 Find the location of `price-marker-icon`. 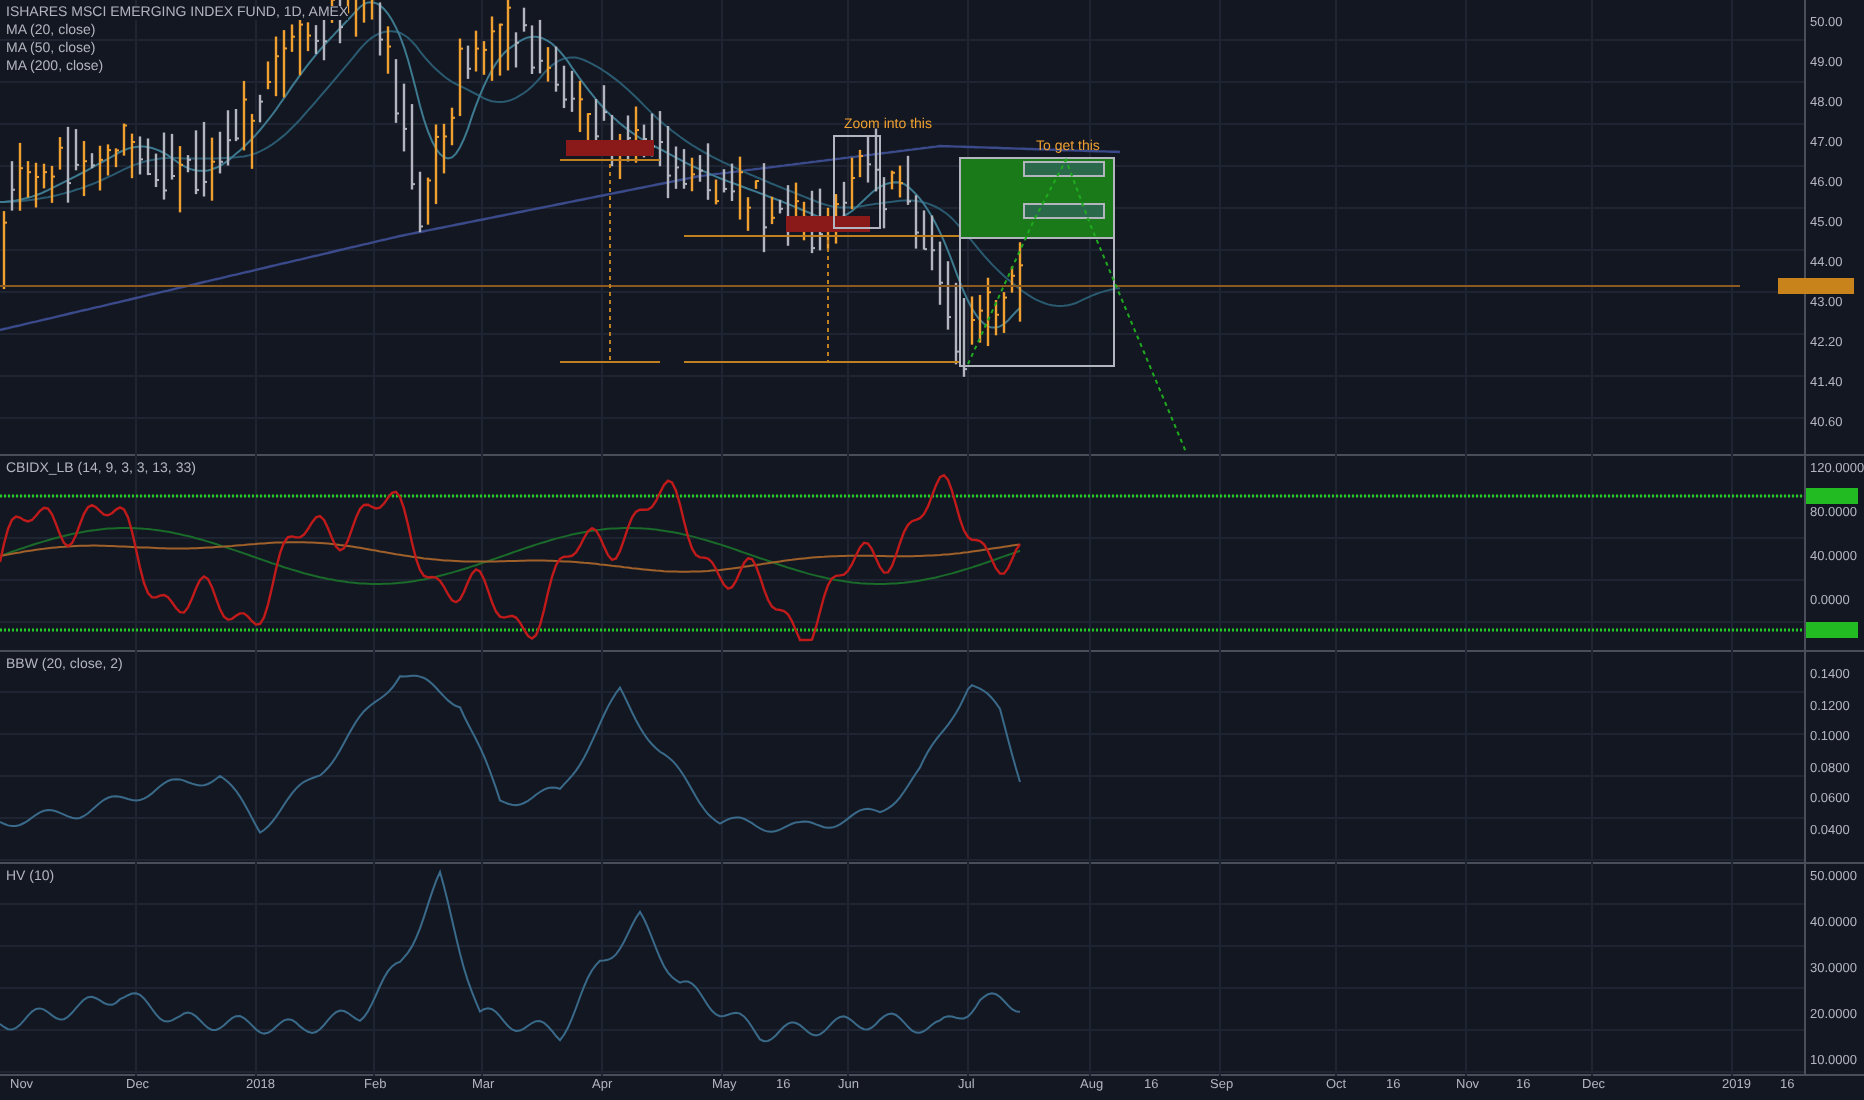

price-marker-icon is located at coordinates (1816, 286).